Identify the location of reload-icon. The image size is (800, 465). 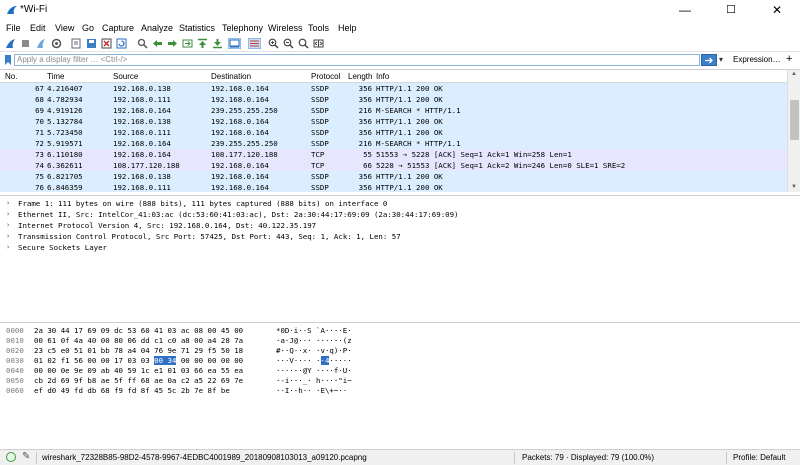
(121, 43).